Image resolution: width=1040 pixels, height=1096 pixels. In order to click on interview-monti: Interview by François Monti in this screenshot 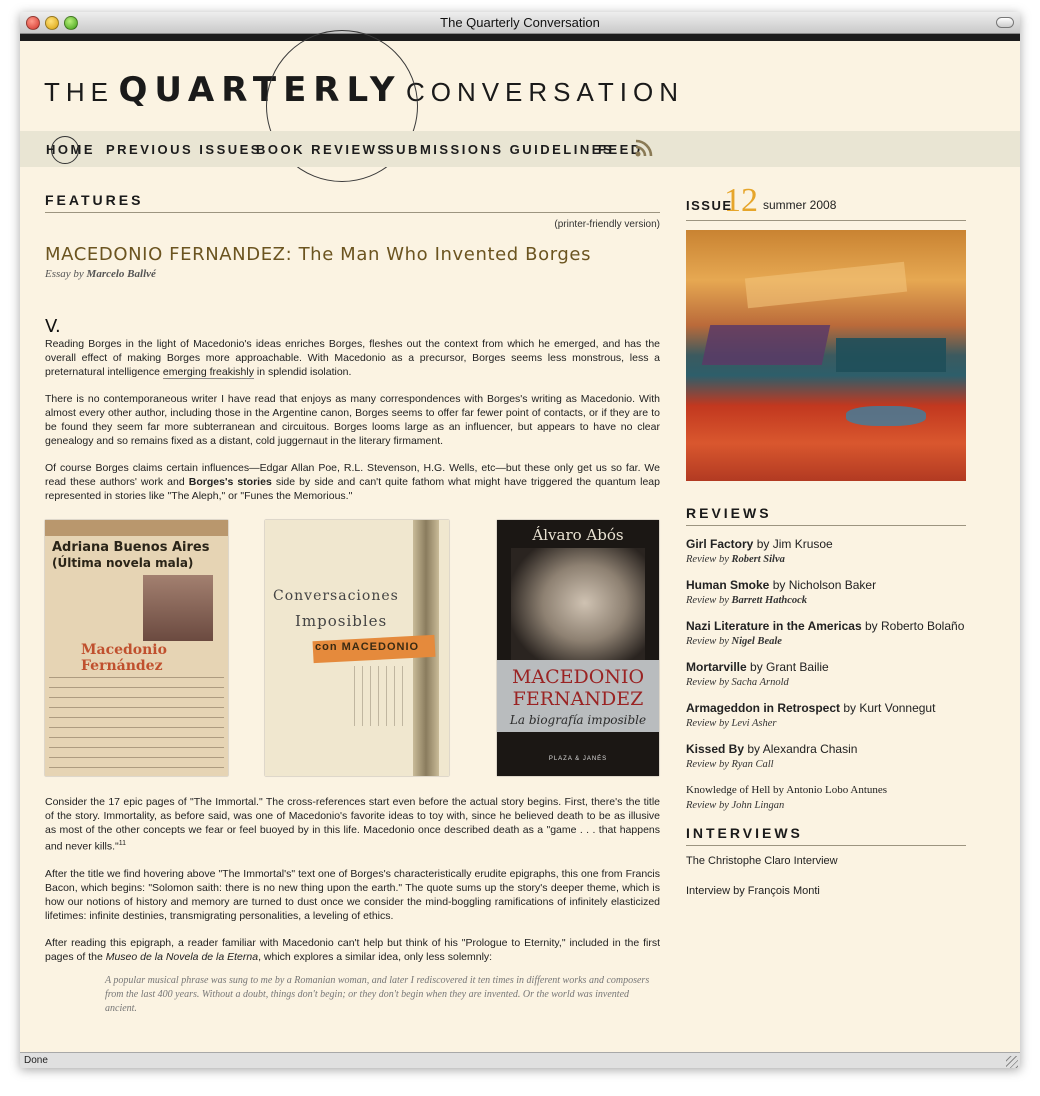, I will do `click(826, 891)`.